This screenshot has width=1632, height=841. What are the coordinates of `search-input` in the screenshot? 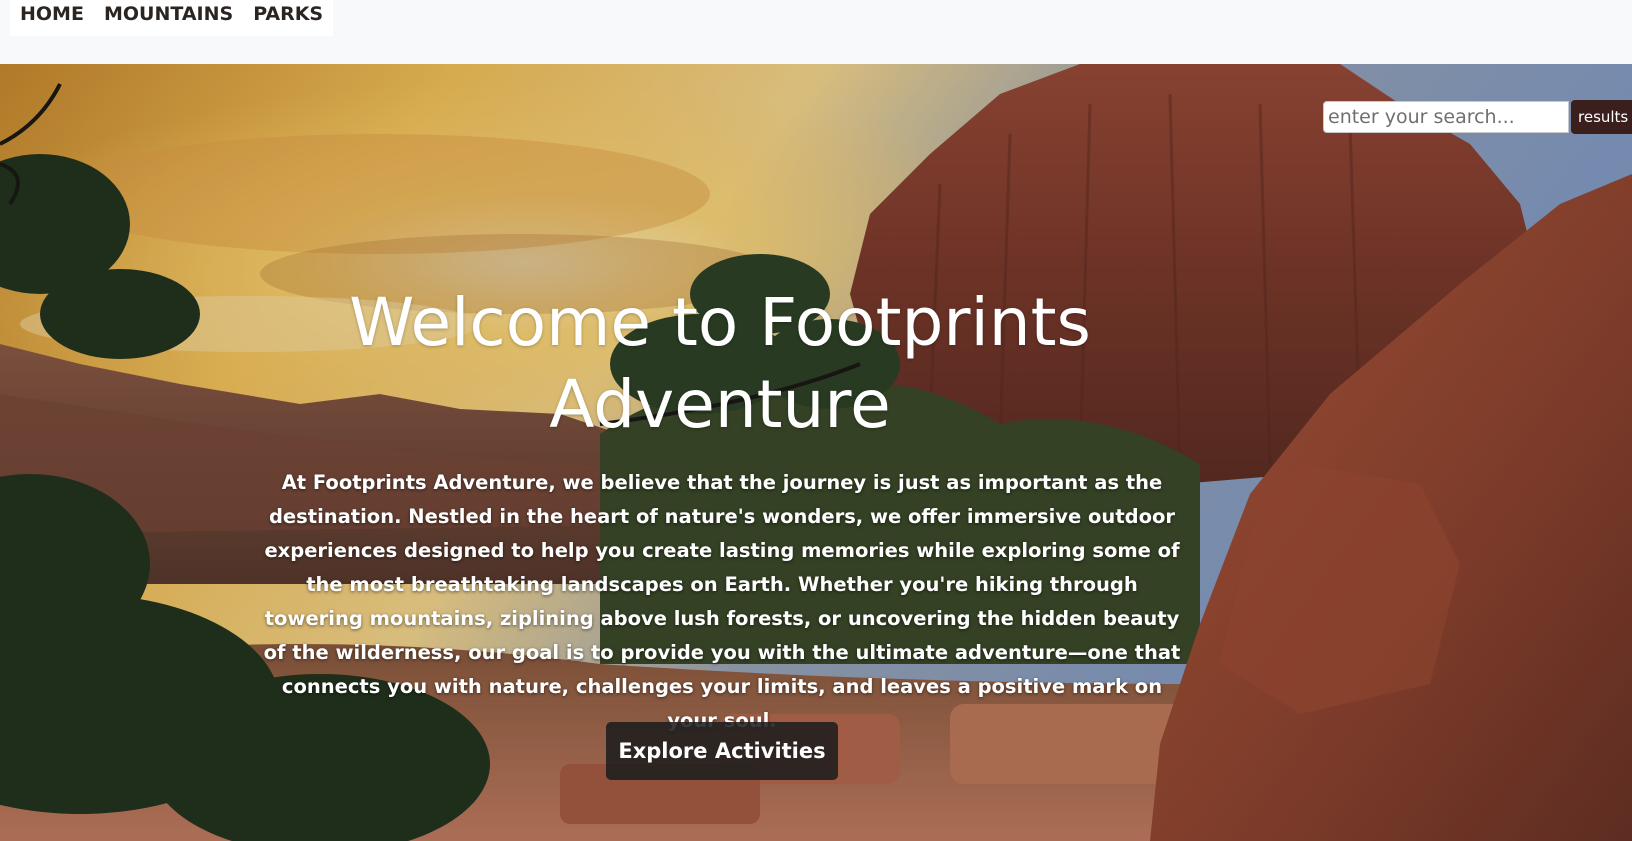 It's located at (1446, 117).